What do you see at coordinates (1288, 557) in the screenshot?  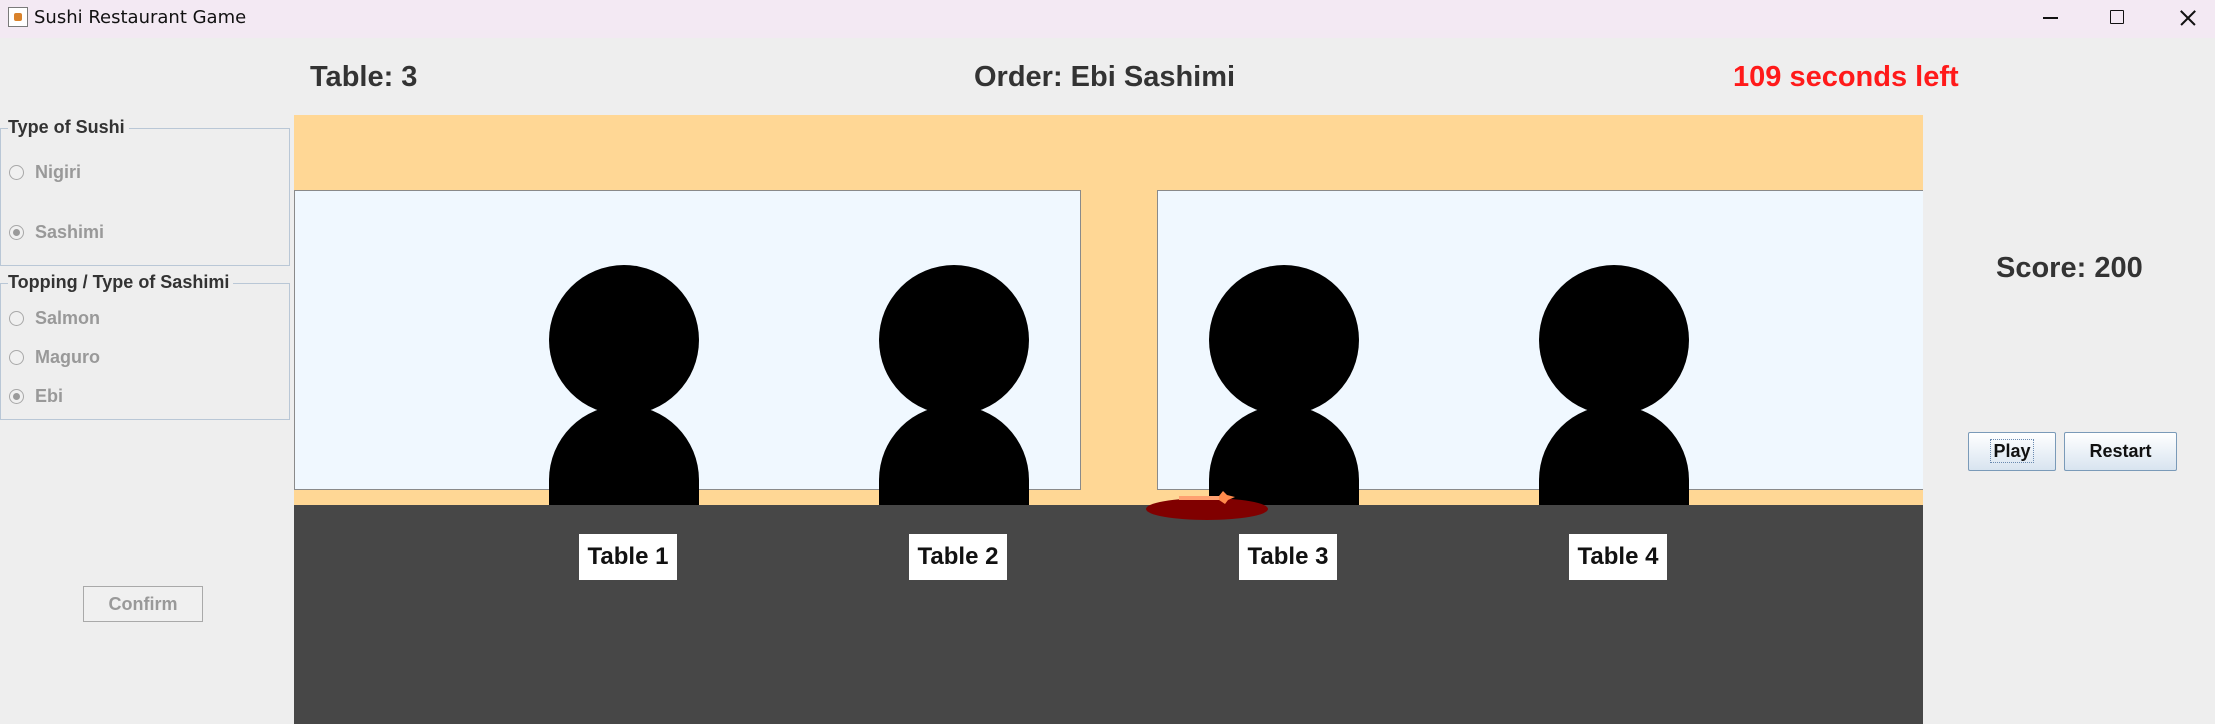 I see `table-label-3: Table 3` at bounding box center [1288, 557].